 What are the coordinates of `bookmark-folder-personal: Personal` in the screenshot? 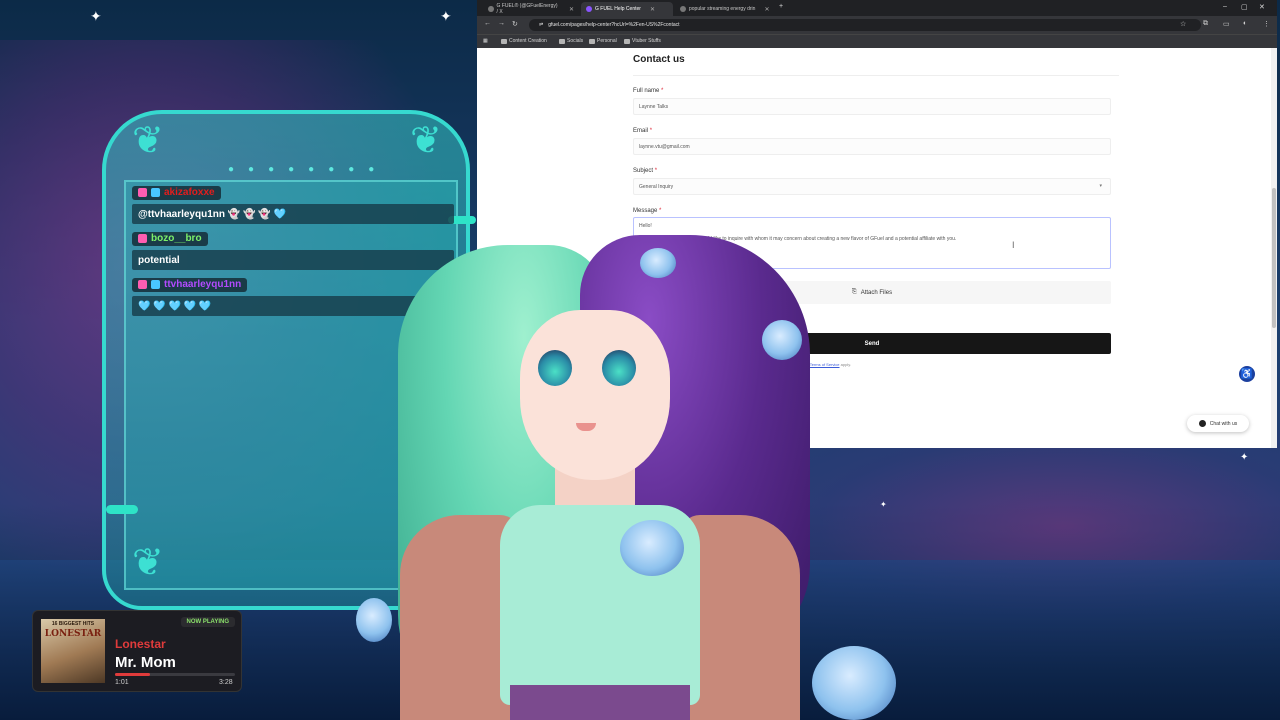 It's located at (603, 41).